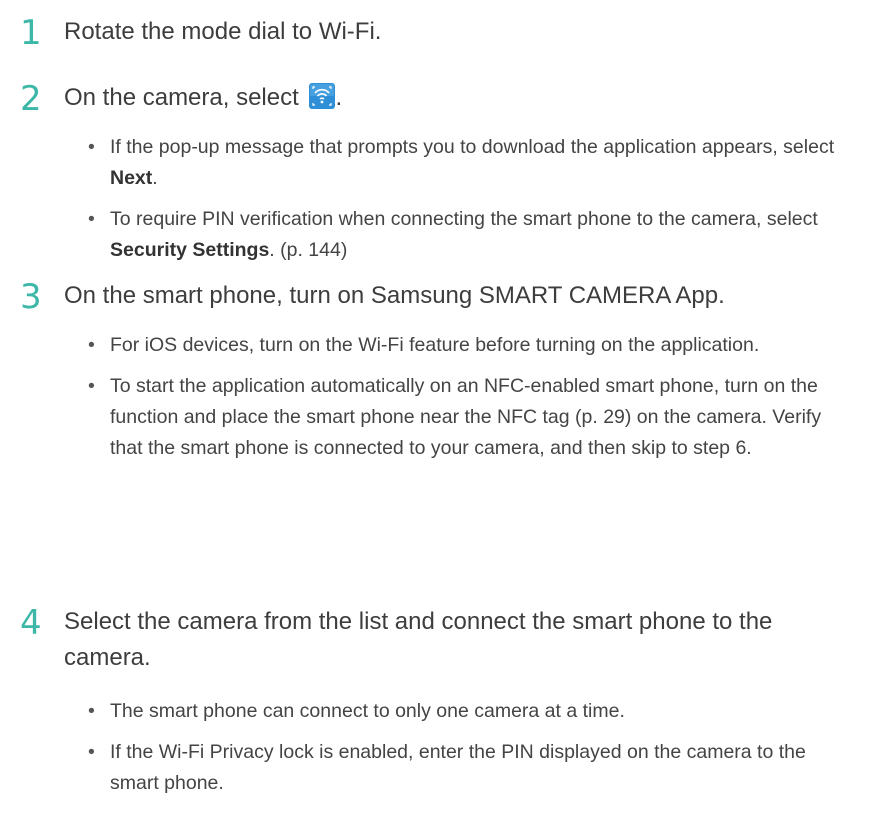 Image resolution: width=870 pixels, height=838 pixels. What do you see at coordinates (31, 99) in the screenshot?
I see `step-number: 2` at bounding box center [31, 99].